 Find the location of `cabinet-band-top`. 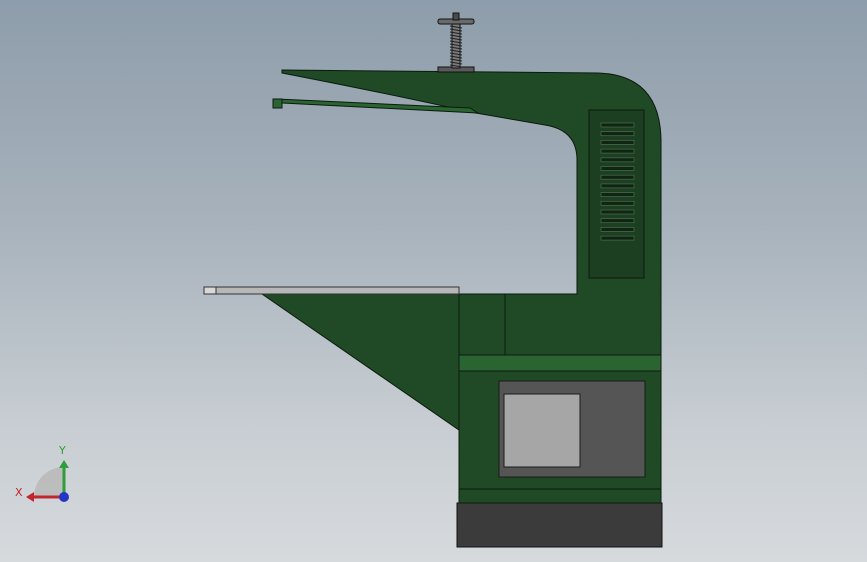

cabinet-band-top is located at coordinates (560, 363).